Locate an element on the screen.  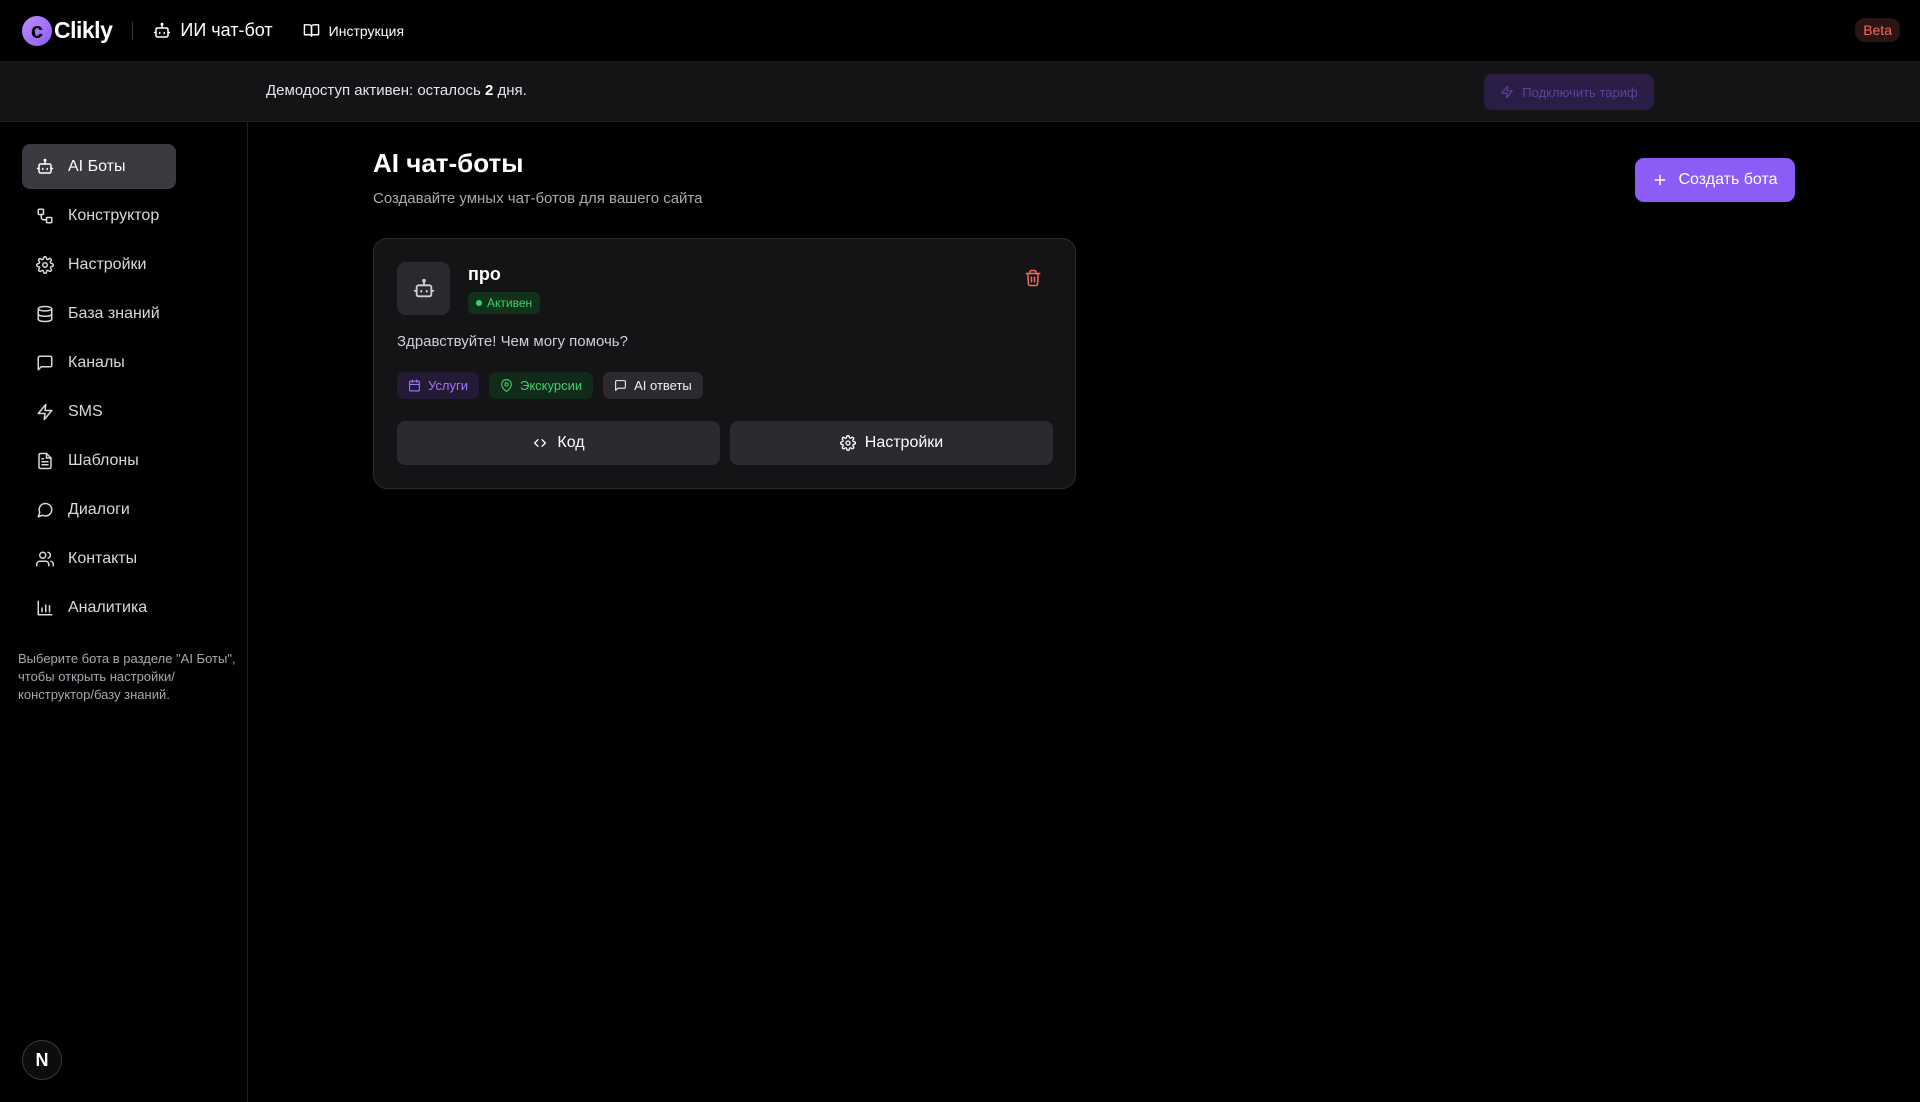
nav-ai-chatbot-label: ИИ чат-бот is located at coordinates (226, 30).